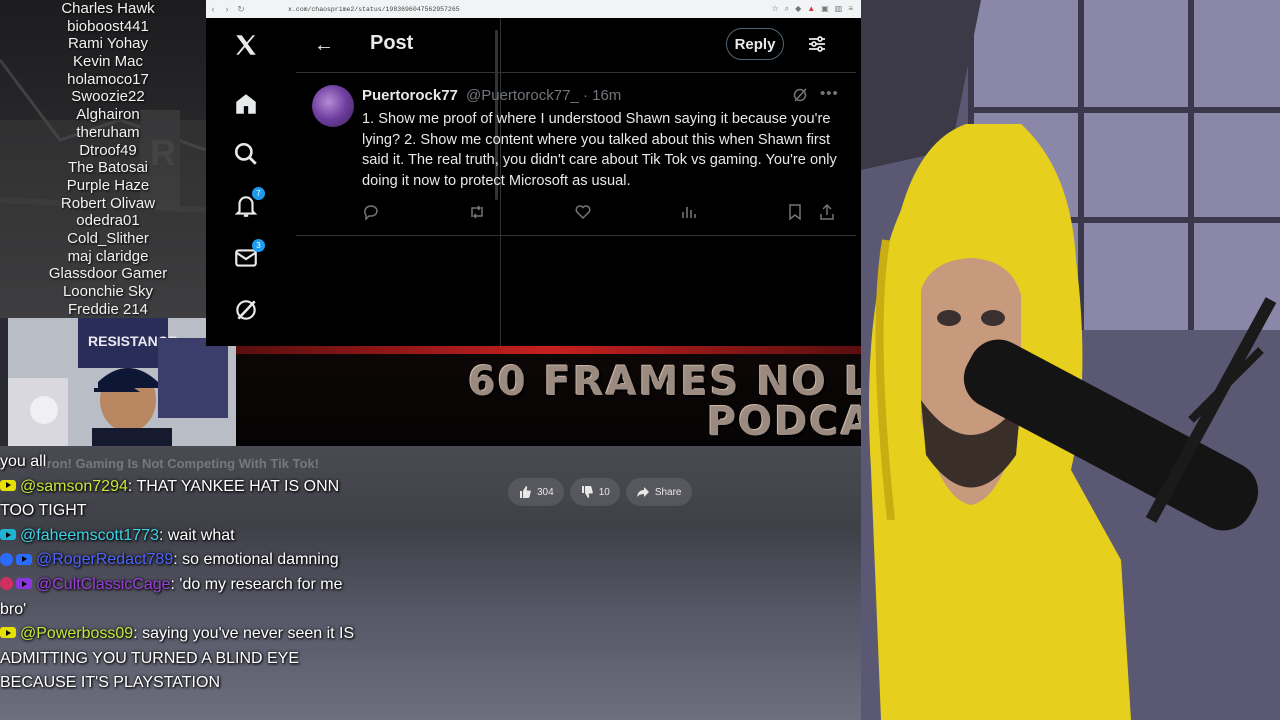 The height and width of the screenshot is (720, 1280). Describe the element at coordinates (256, 560) in the screenshot. I see `chat-text: : so emotional damning` at that location.